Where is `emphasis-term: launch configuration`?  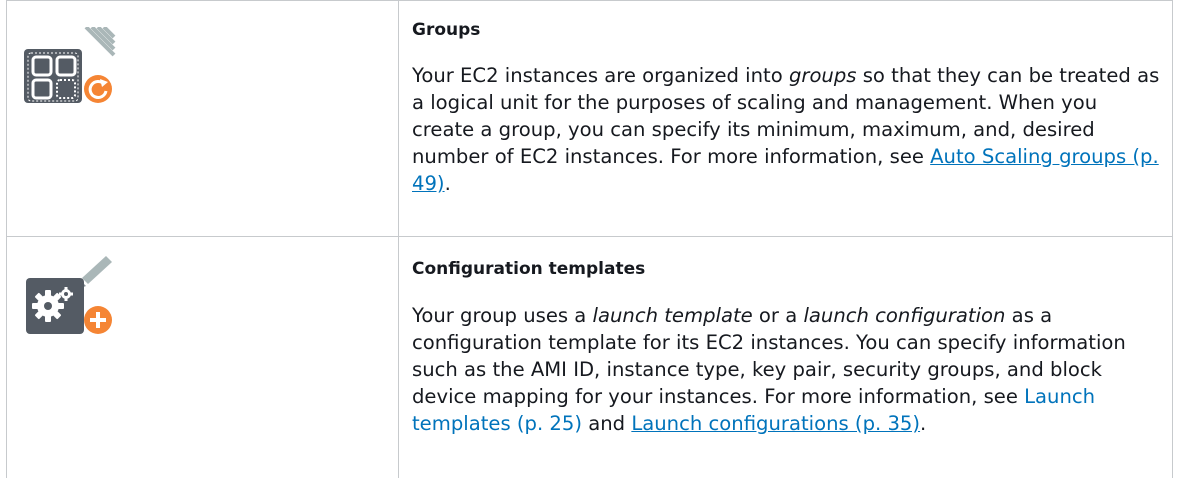 emphasis-term: launch configuration is located at coordinates (904, 315).